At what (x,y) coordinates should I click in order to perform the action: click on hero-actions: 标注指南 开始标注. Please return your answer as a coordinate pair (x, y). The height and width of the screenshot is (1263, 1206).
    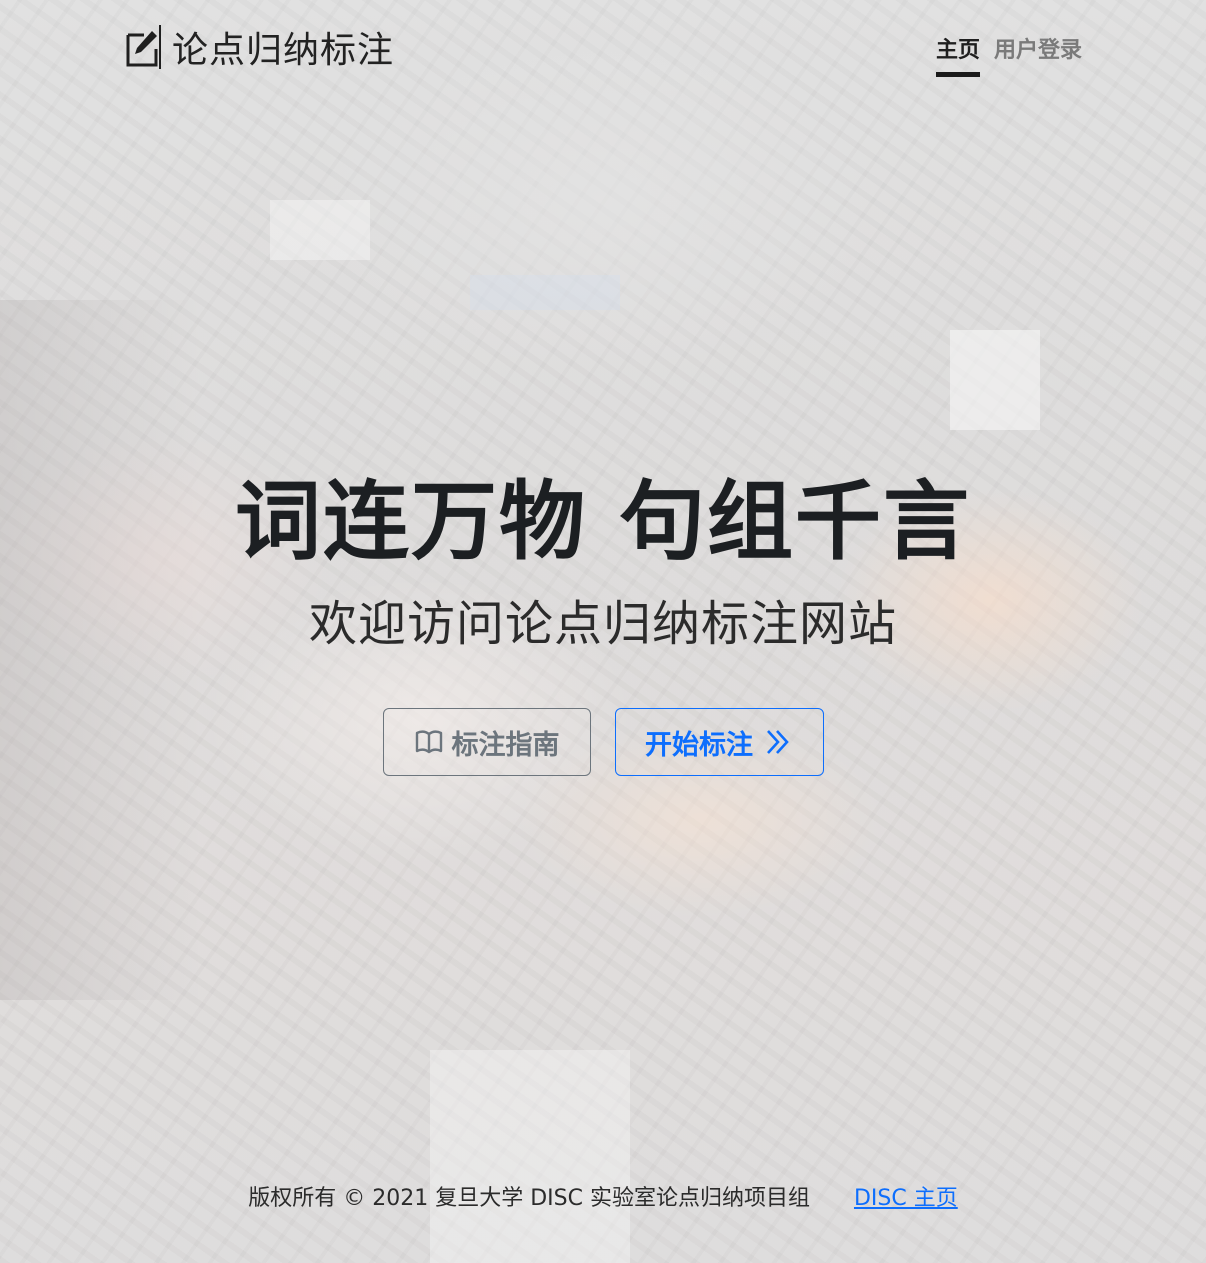
    Looking at the image, I should click on (603, 742).